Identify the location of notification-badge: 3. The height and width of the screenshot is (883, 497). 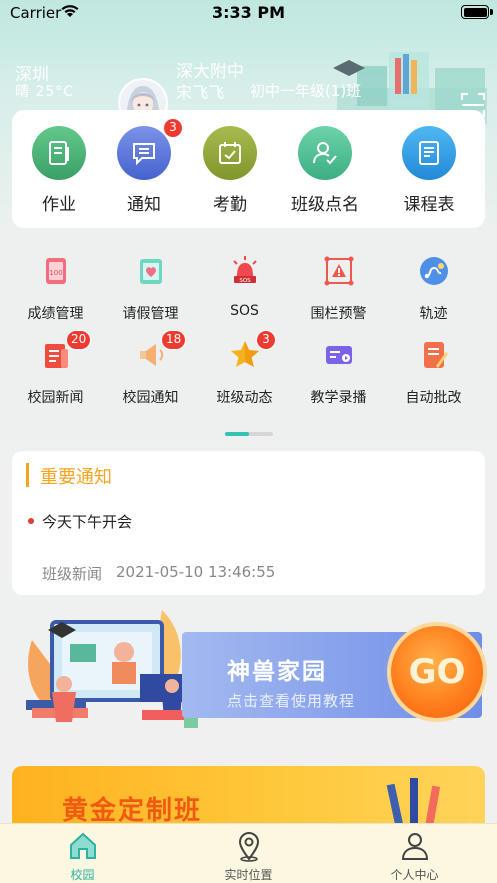
(173, 128).